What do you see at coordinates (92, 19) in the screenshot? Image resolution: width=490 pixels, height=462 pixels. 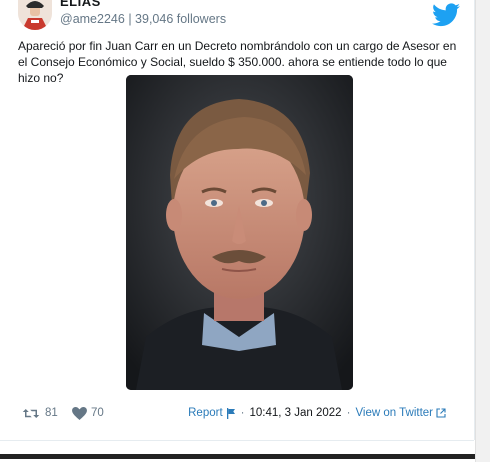 I see `author-handle: @ame2246` at bounding box center [92, 19].